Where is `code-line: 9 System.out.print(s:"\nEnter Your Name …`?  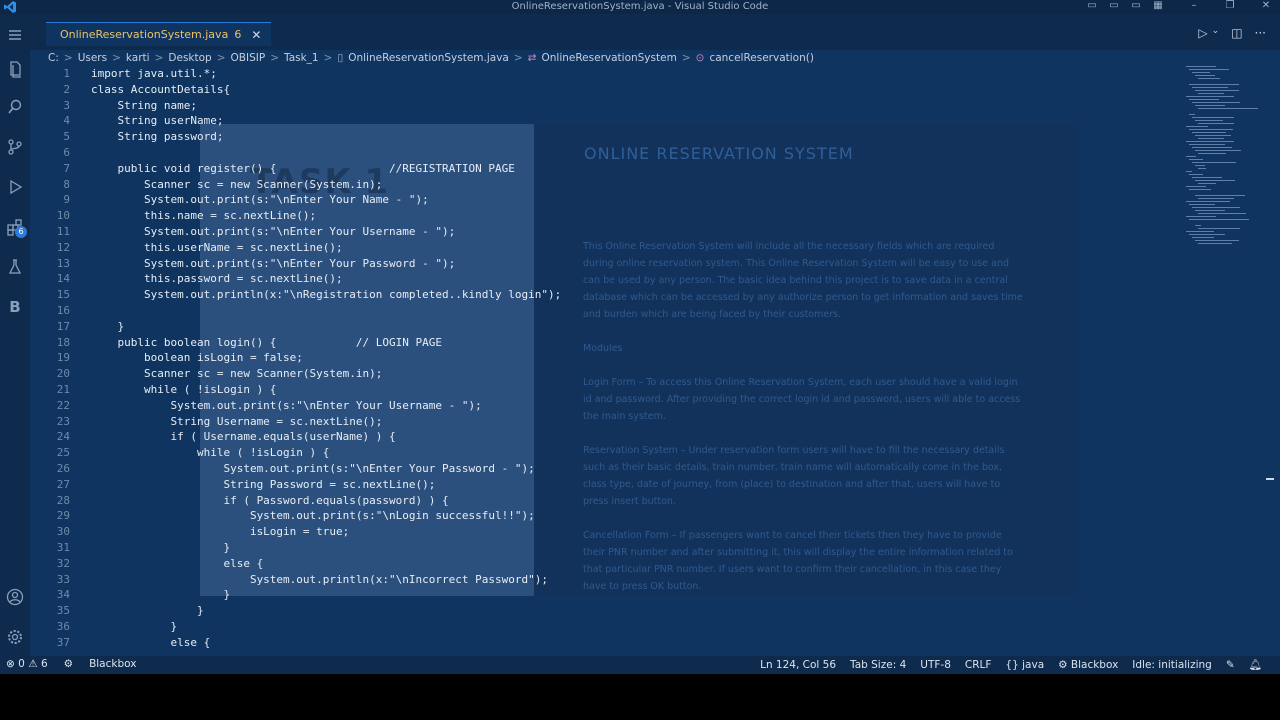
code-line: 9 System.out.print(s:"\nEnter Your Name … is located at coordinates (605, 200).